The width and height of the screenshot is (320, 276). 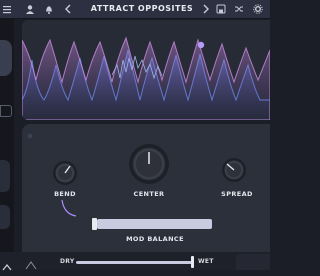 I want to click on shuffle-icon, so click(x=239, y=9).